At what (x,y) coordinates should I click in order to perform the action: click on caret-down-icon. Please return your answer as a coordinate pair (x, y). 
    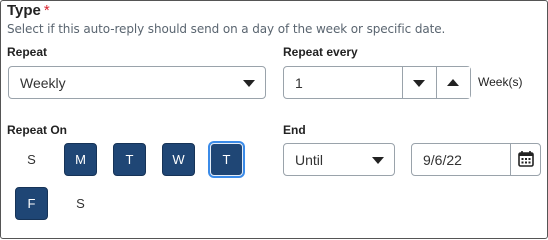
    Looking at the image, I should click on (419, 83).